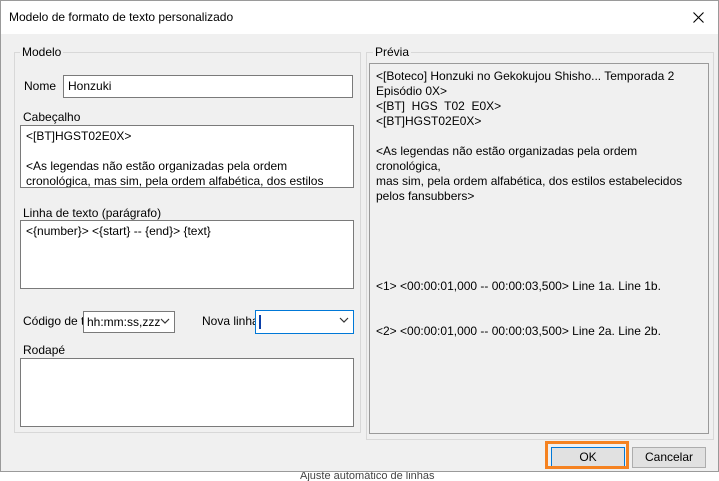 The height and width of the screenshot is (481, 719). Describe the element at coordinates (124, 322) in the screenshot. I see `timecode-select-value: hh:mm:ss,zzz` at that location.